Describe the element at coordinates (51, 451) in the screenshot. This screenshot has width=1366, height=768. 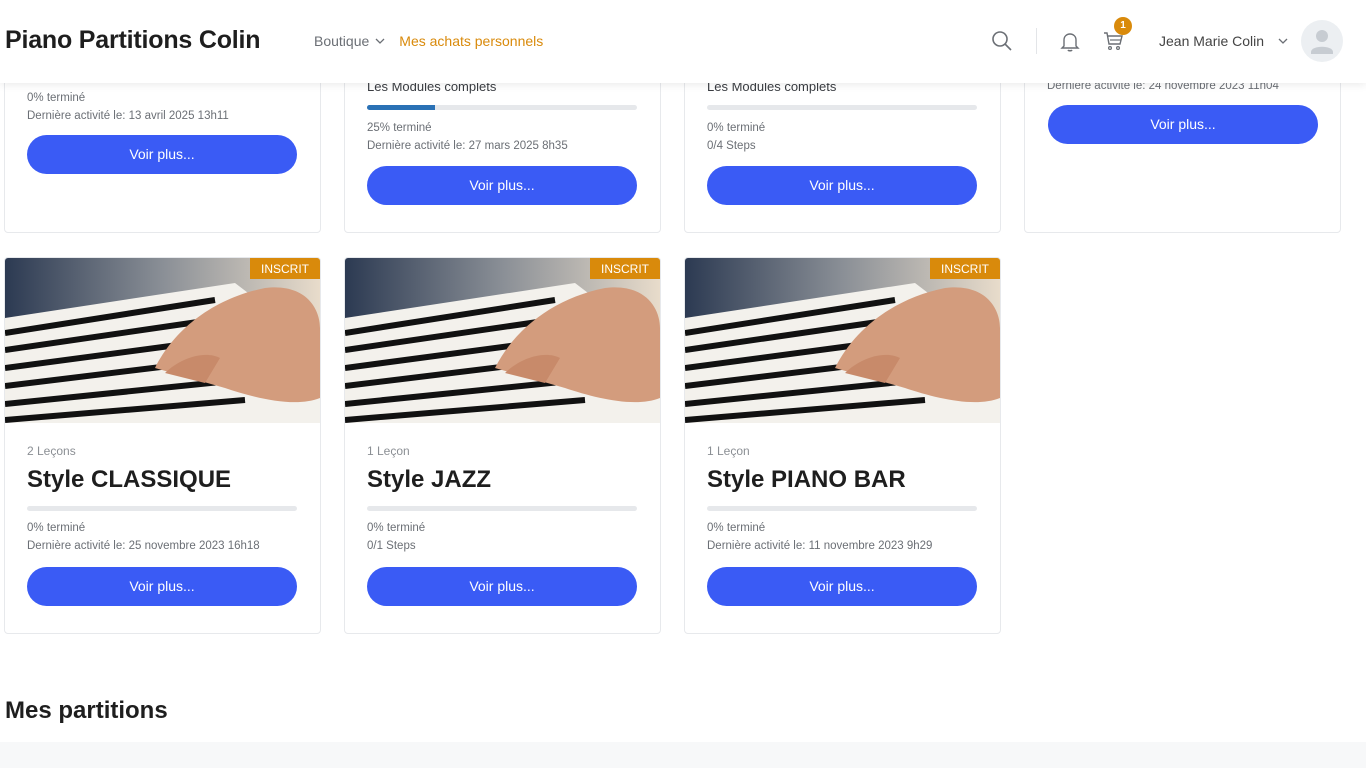
I see `lesson-count: 2 Leçons` at that location.